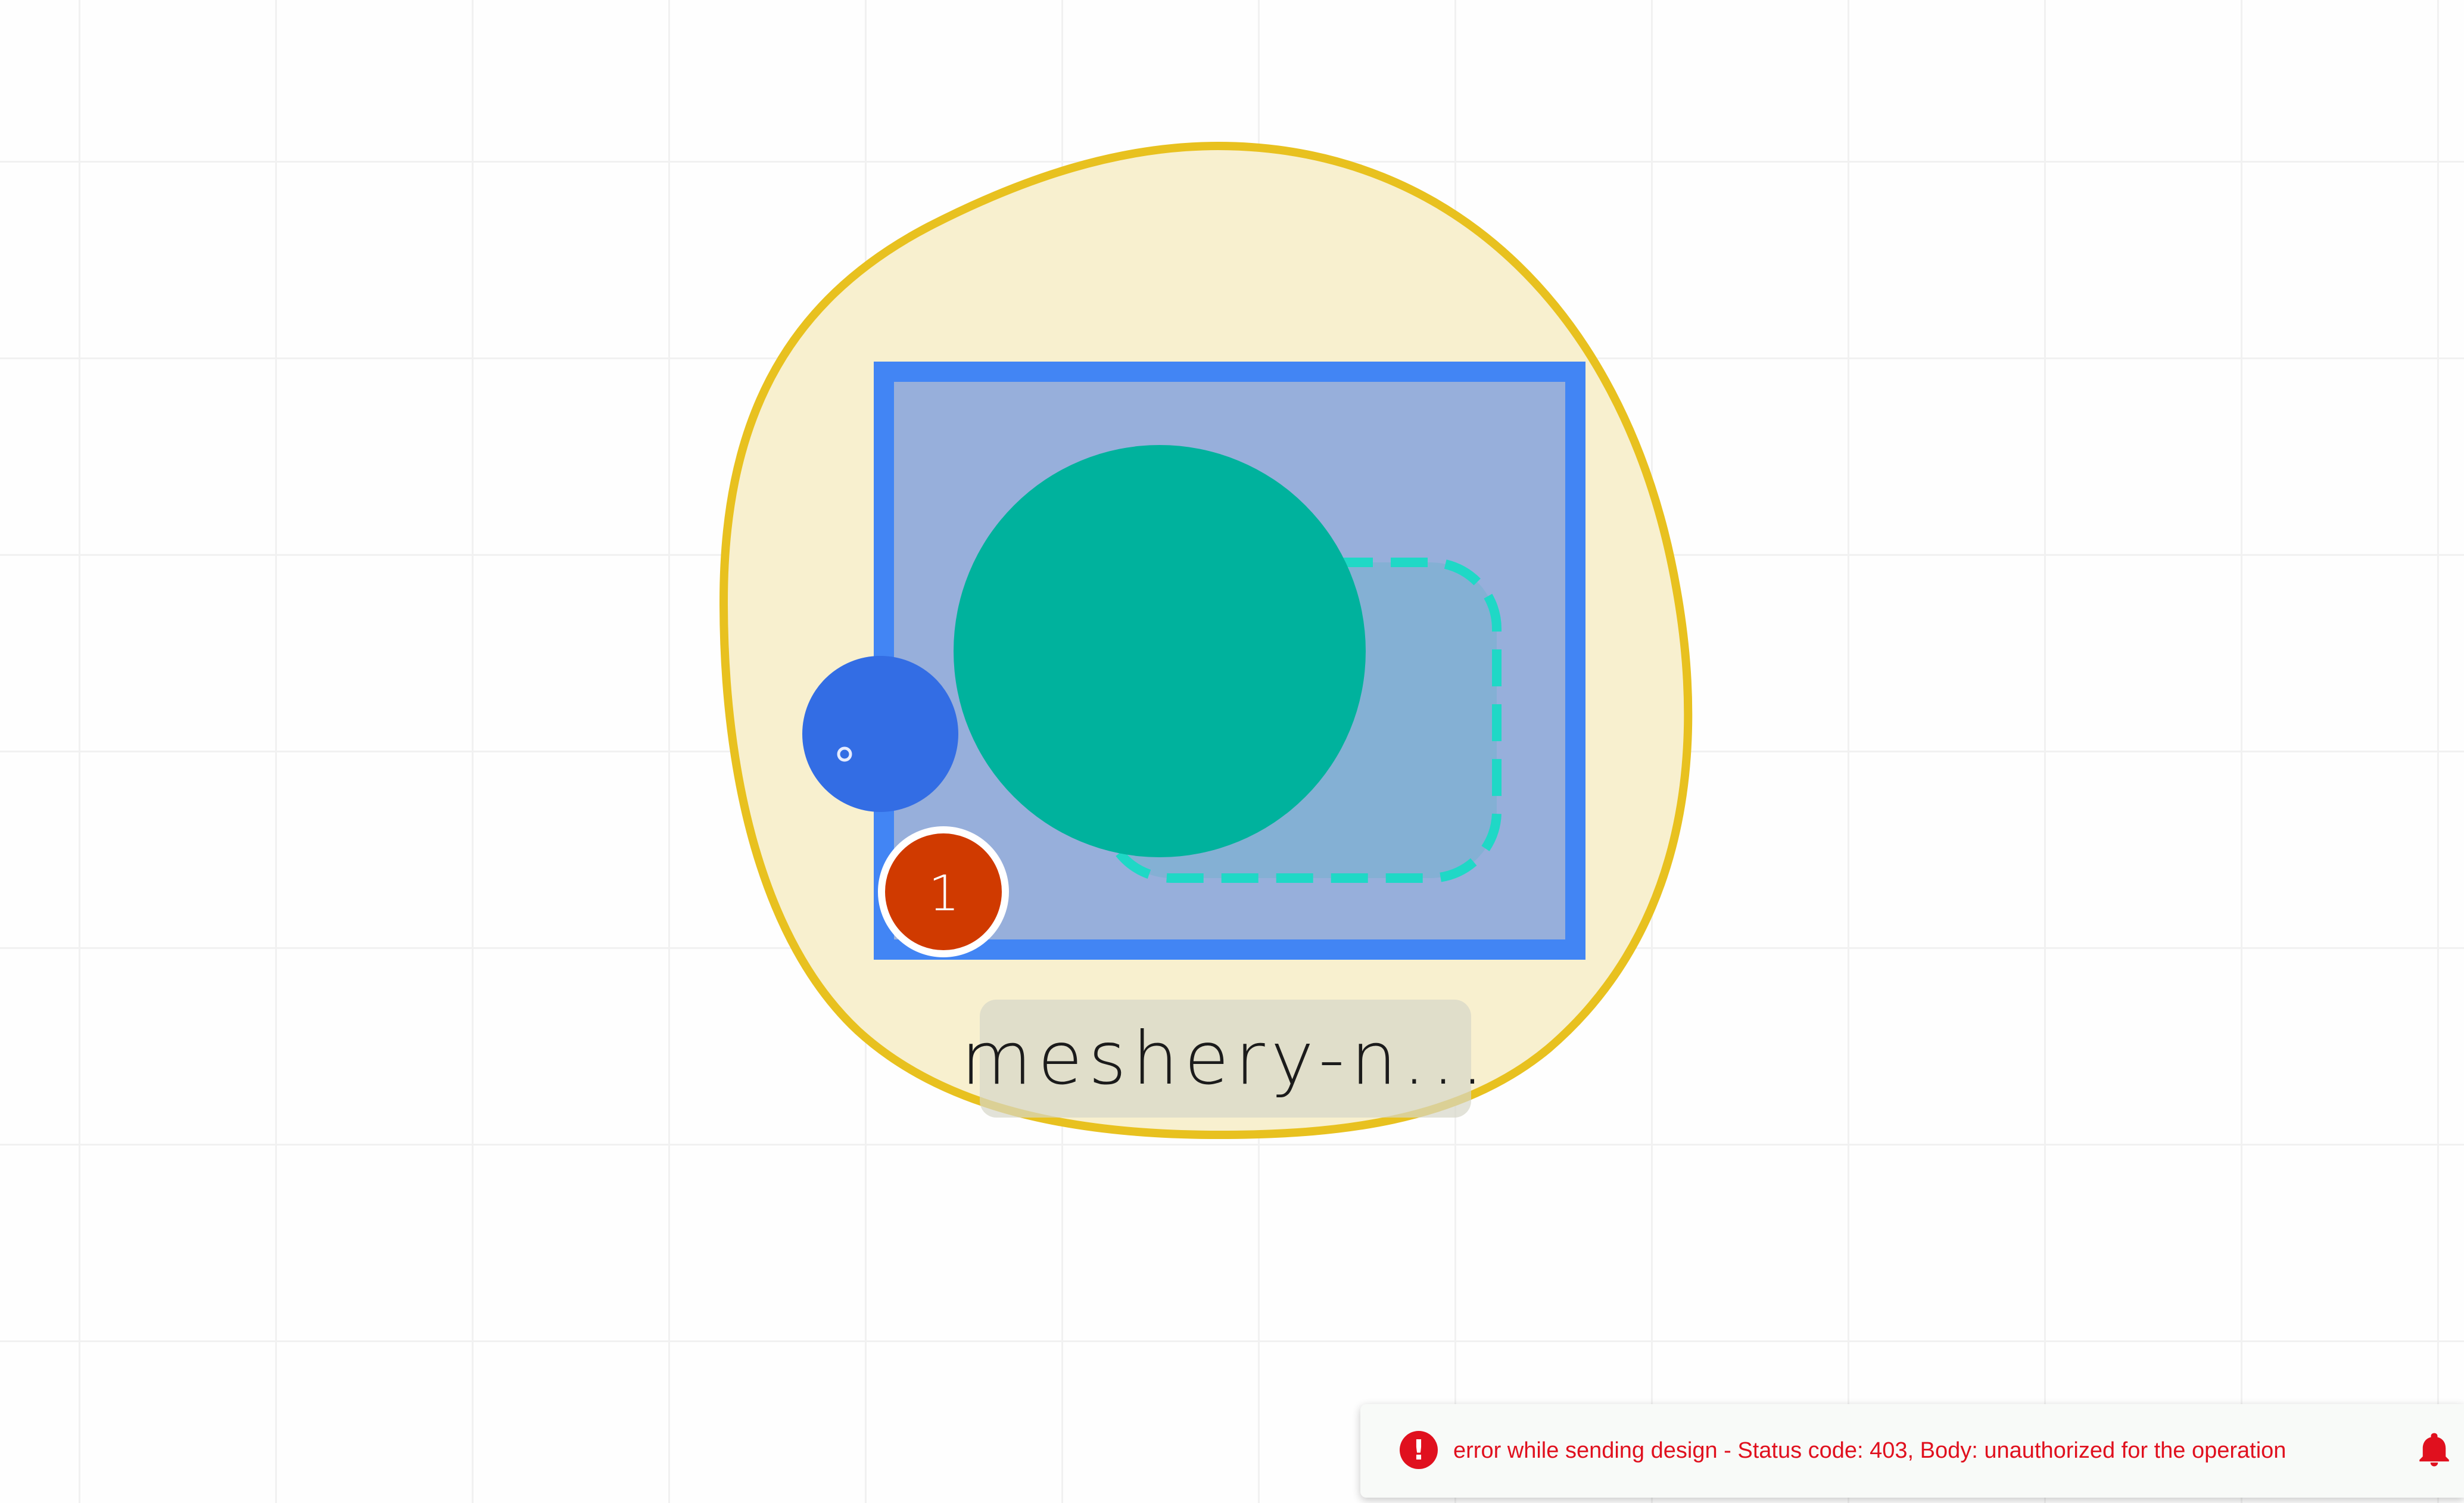 The image size is (2464, 1503). What do you see at coordinates (880, 734) in the screenshot?
I see `node-port` at bounding box center [880, 734].